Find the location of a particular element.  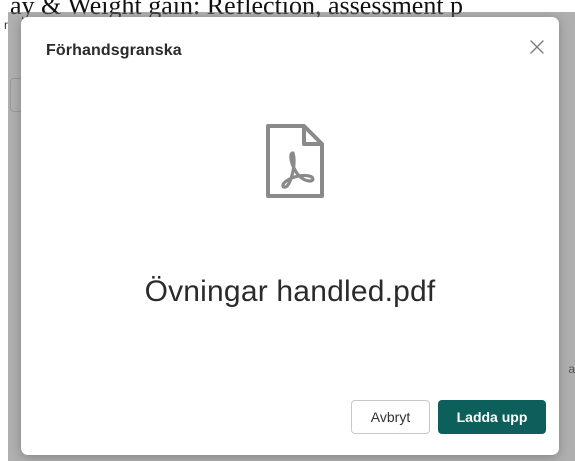

close-icon is located at coordinates (537, 47).